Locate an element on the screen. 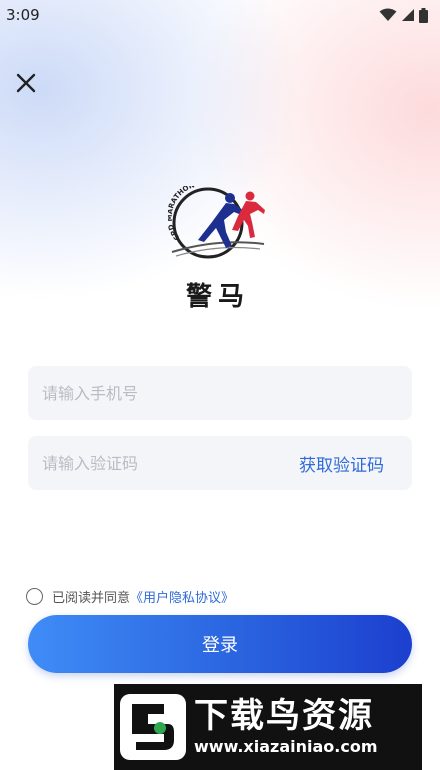  phone-field is located at coordinates (220, 393).